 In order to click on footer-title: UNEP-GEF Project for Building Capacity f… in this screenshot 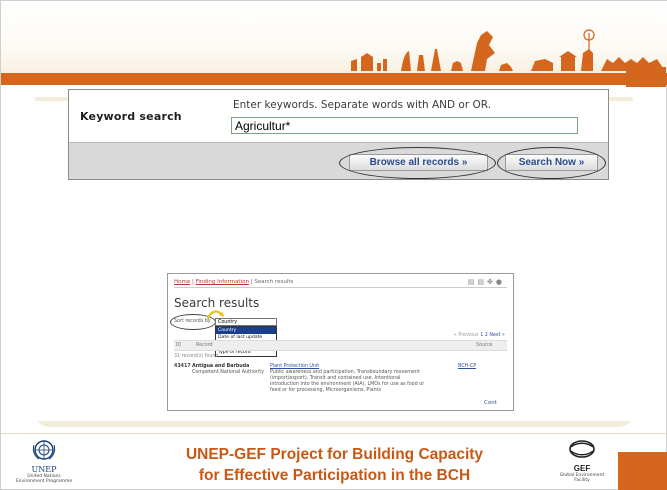, I will do `click(334, 465)`.